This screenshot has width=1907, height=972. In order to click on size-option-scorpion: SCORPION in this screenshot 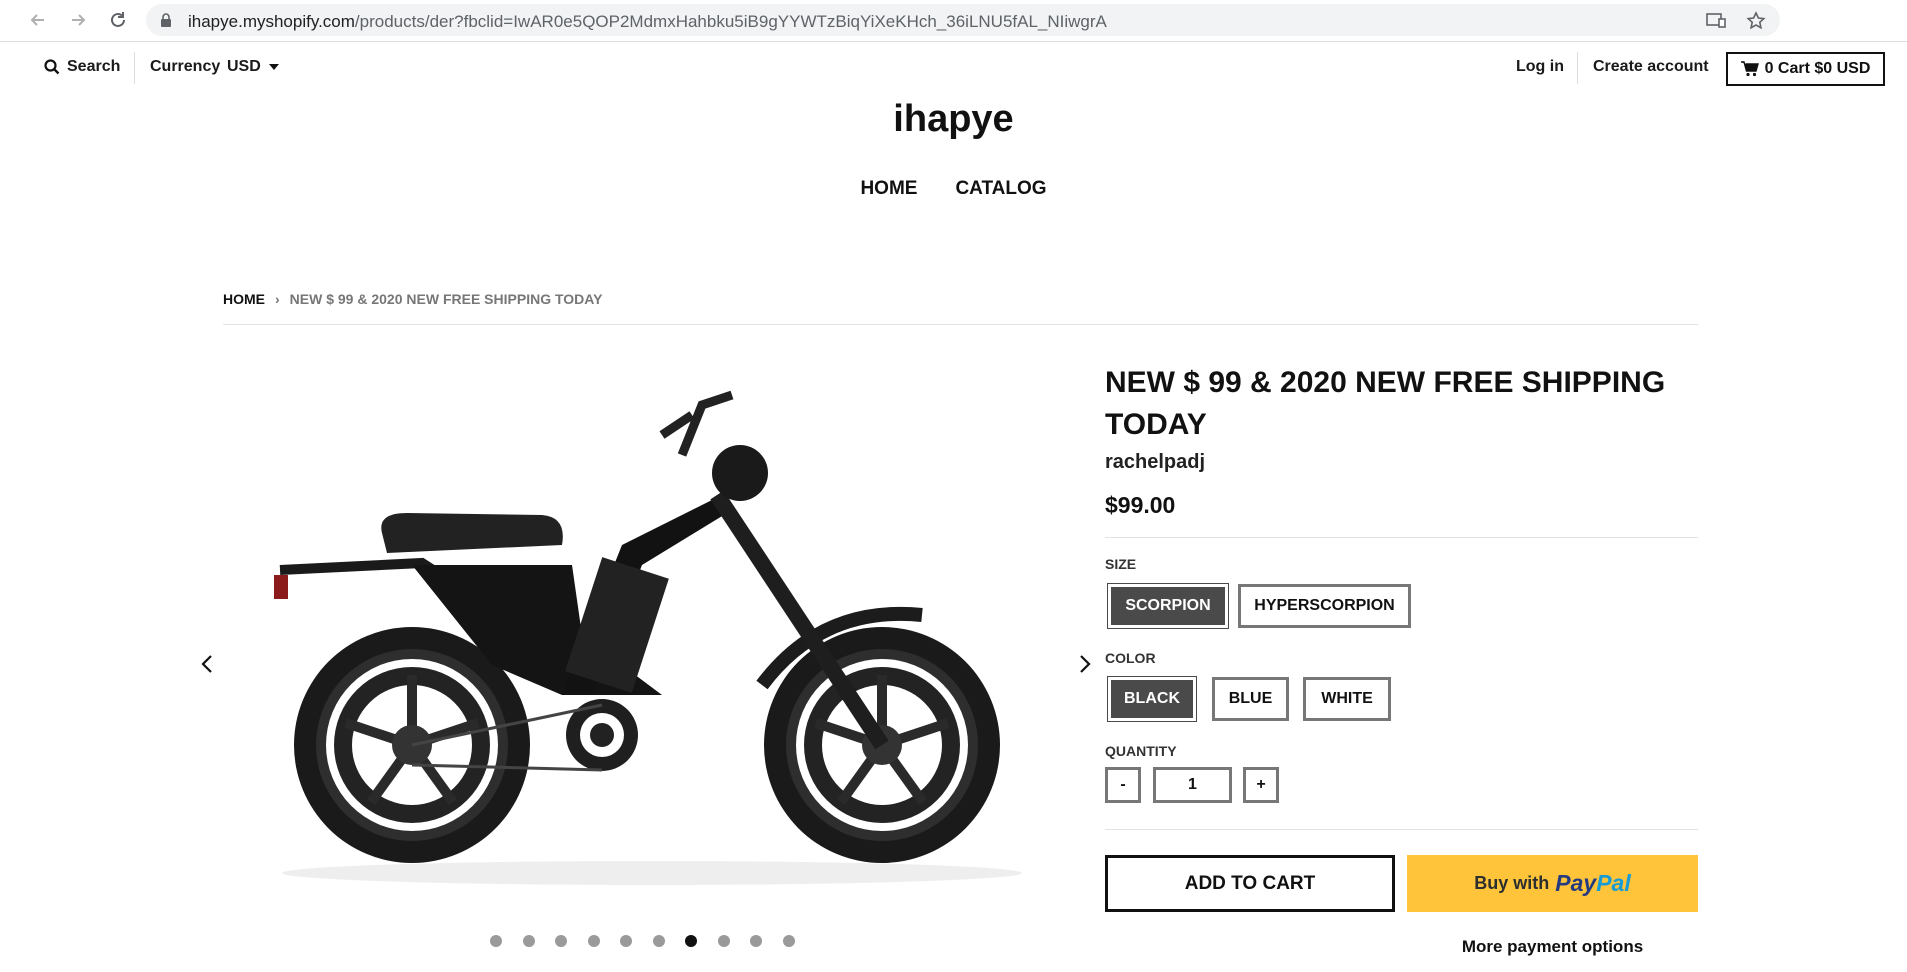, I will do `click(1168, 606)`.